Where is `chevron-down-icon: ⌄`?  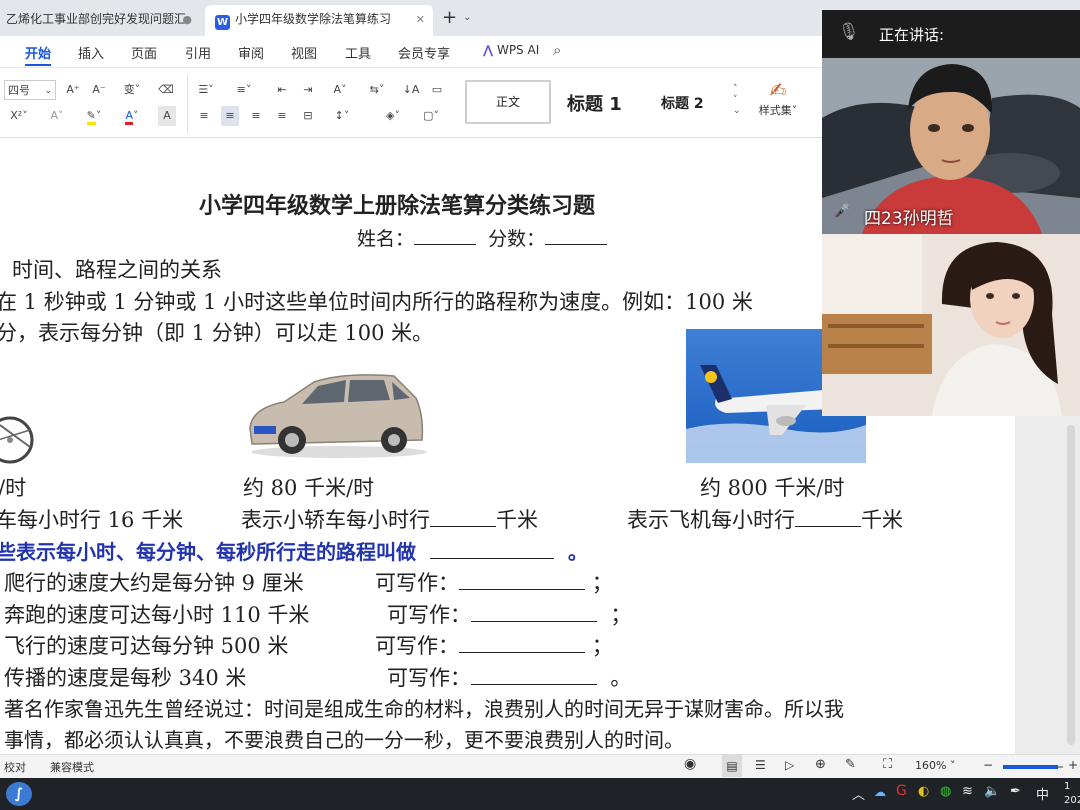 chevron-down-icon: ⌄ is located at coordinates (467, 17).